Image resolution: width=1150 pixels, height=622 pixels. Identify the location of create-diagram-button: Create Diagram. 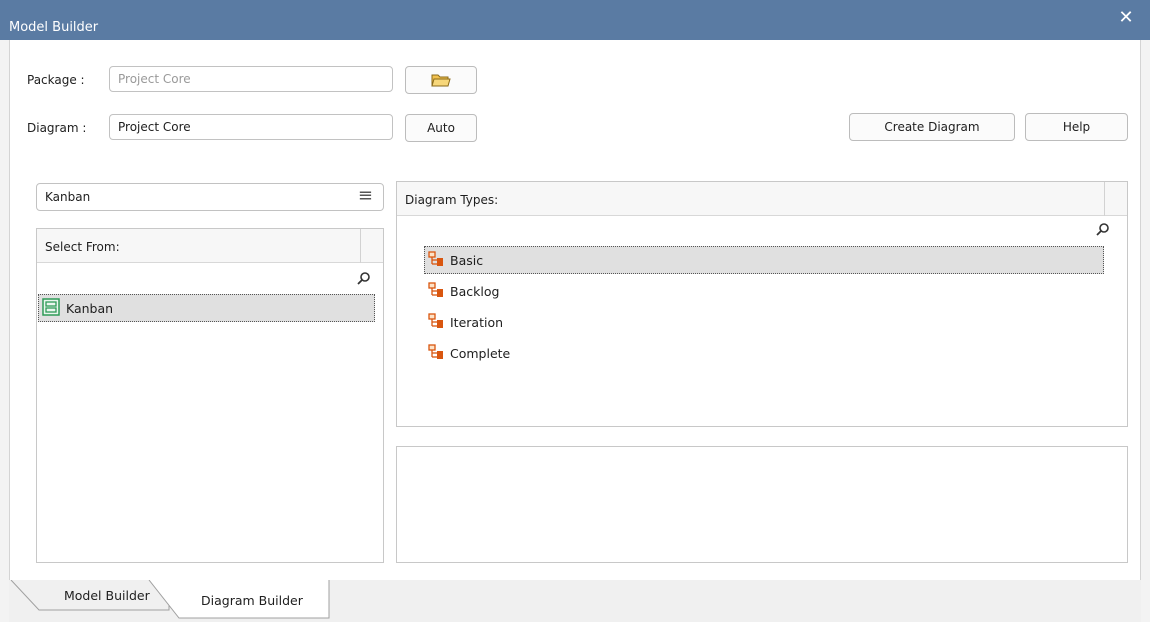
(932, 127).